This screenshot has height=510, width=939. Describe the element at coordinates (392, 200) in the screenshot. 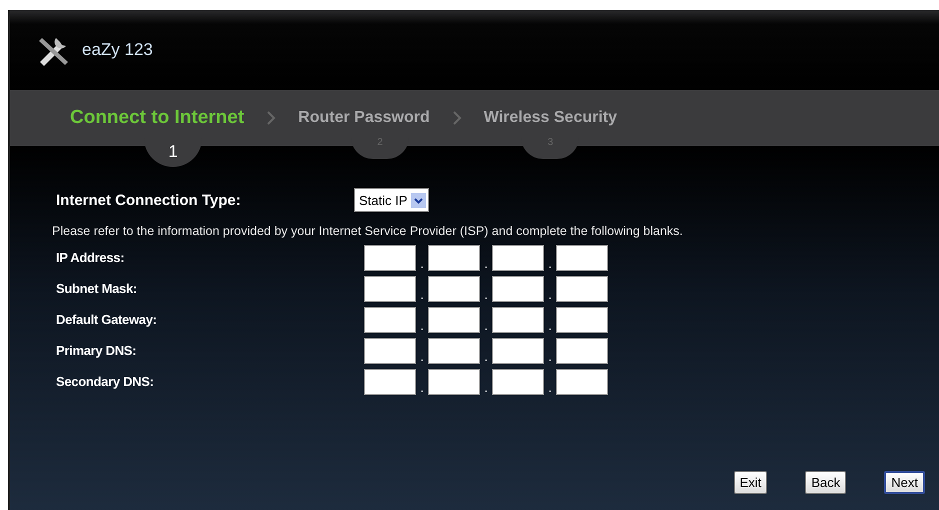

I see `connection-type-select: Static IP` at that location.